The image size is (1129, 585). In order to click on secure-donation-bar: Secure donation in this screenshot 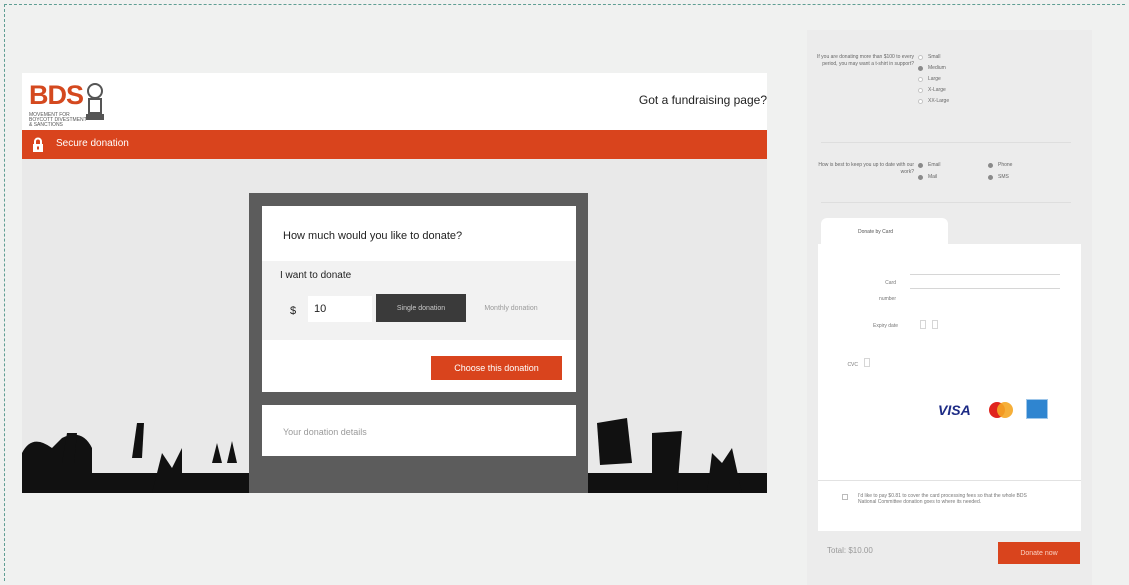, I will do `click(394, 144)`.